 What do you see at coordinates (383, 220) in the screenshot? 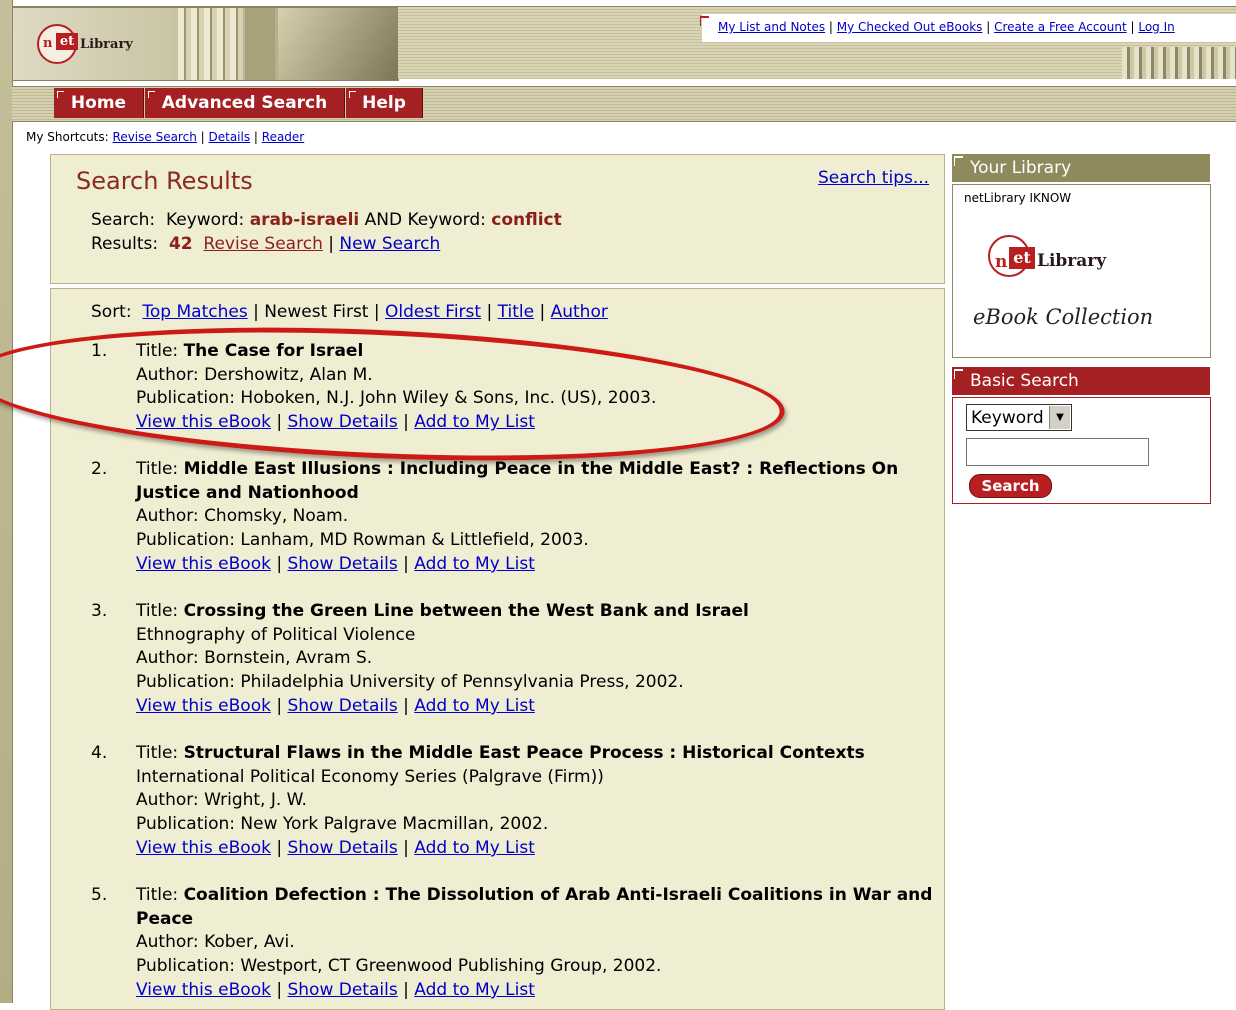
I see `conjunction: AND` at bounding box center [383, 220].